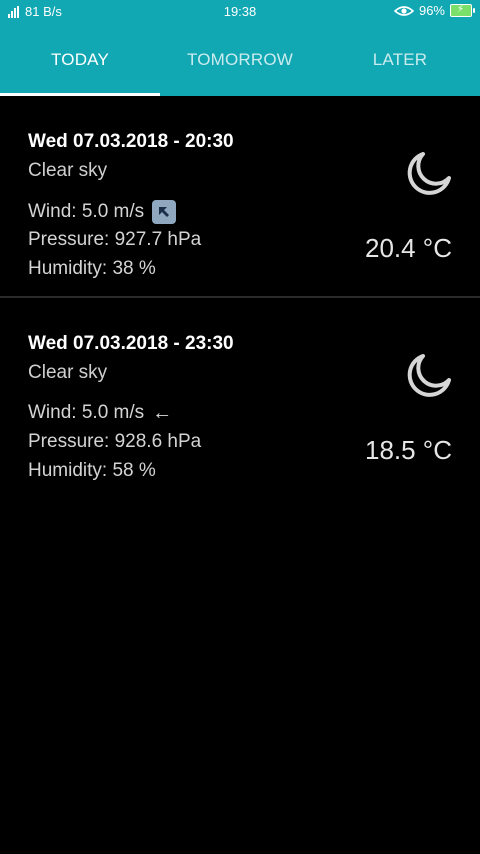 The height and width of the screenshot is (854, 480). What do you see at coordinates (408, 248) in the screenshot?
I see `forecast-temperature: 20.4 °C` at bounding box center [408, 248].